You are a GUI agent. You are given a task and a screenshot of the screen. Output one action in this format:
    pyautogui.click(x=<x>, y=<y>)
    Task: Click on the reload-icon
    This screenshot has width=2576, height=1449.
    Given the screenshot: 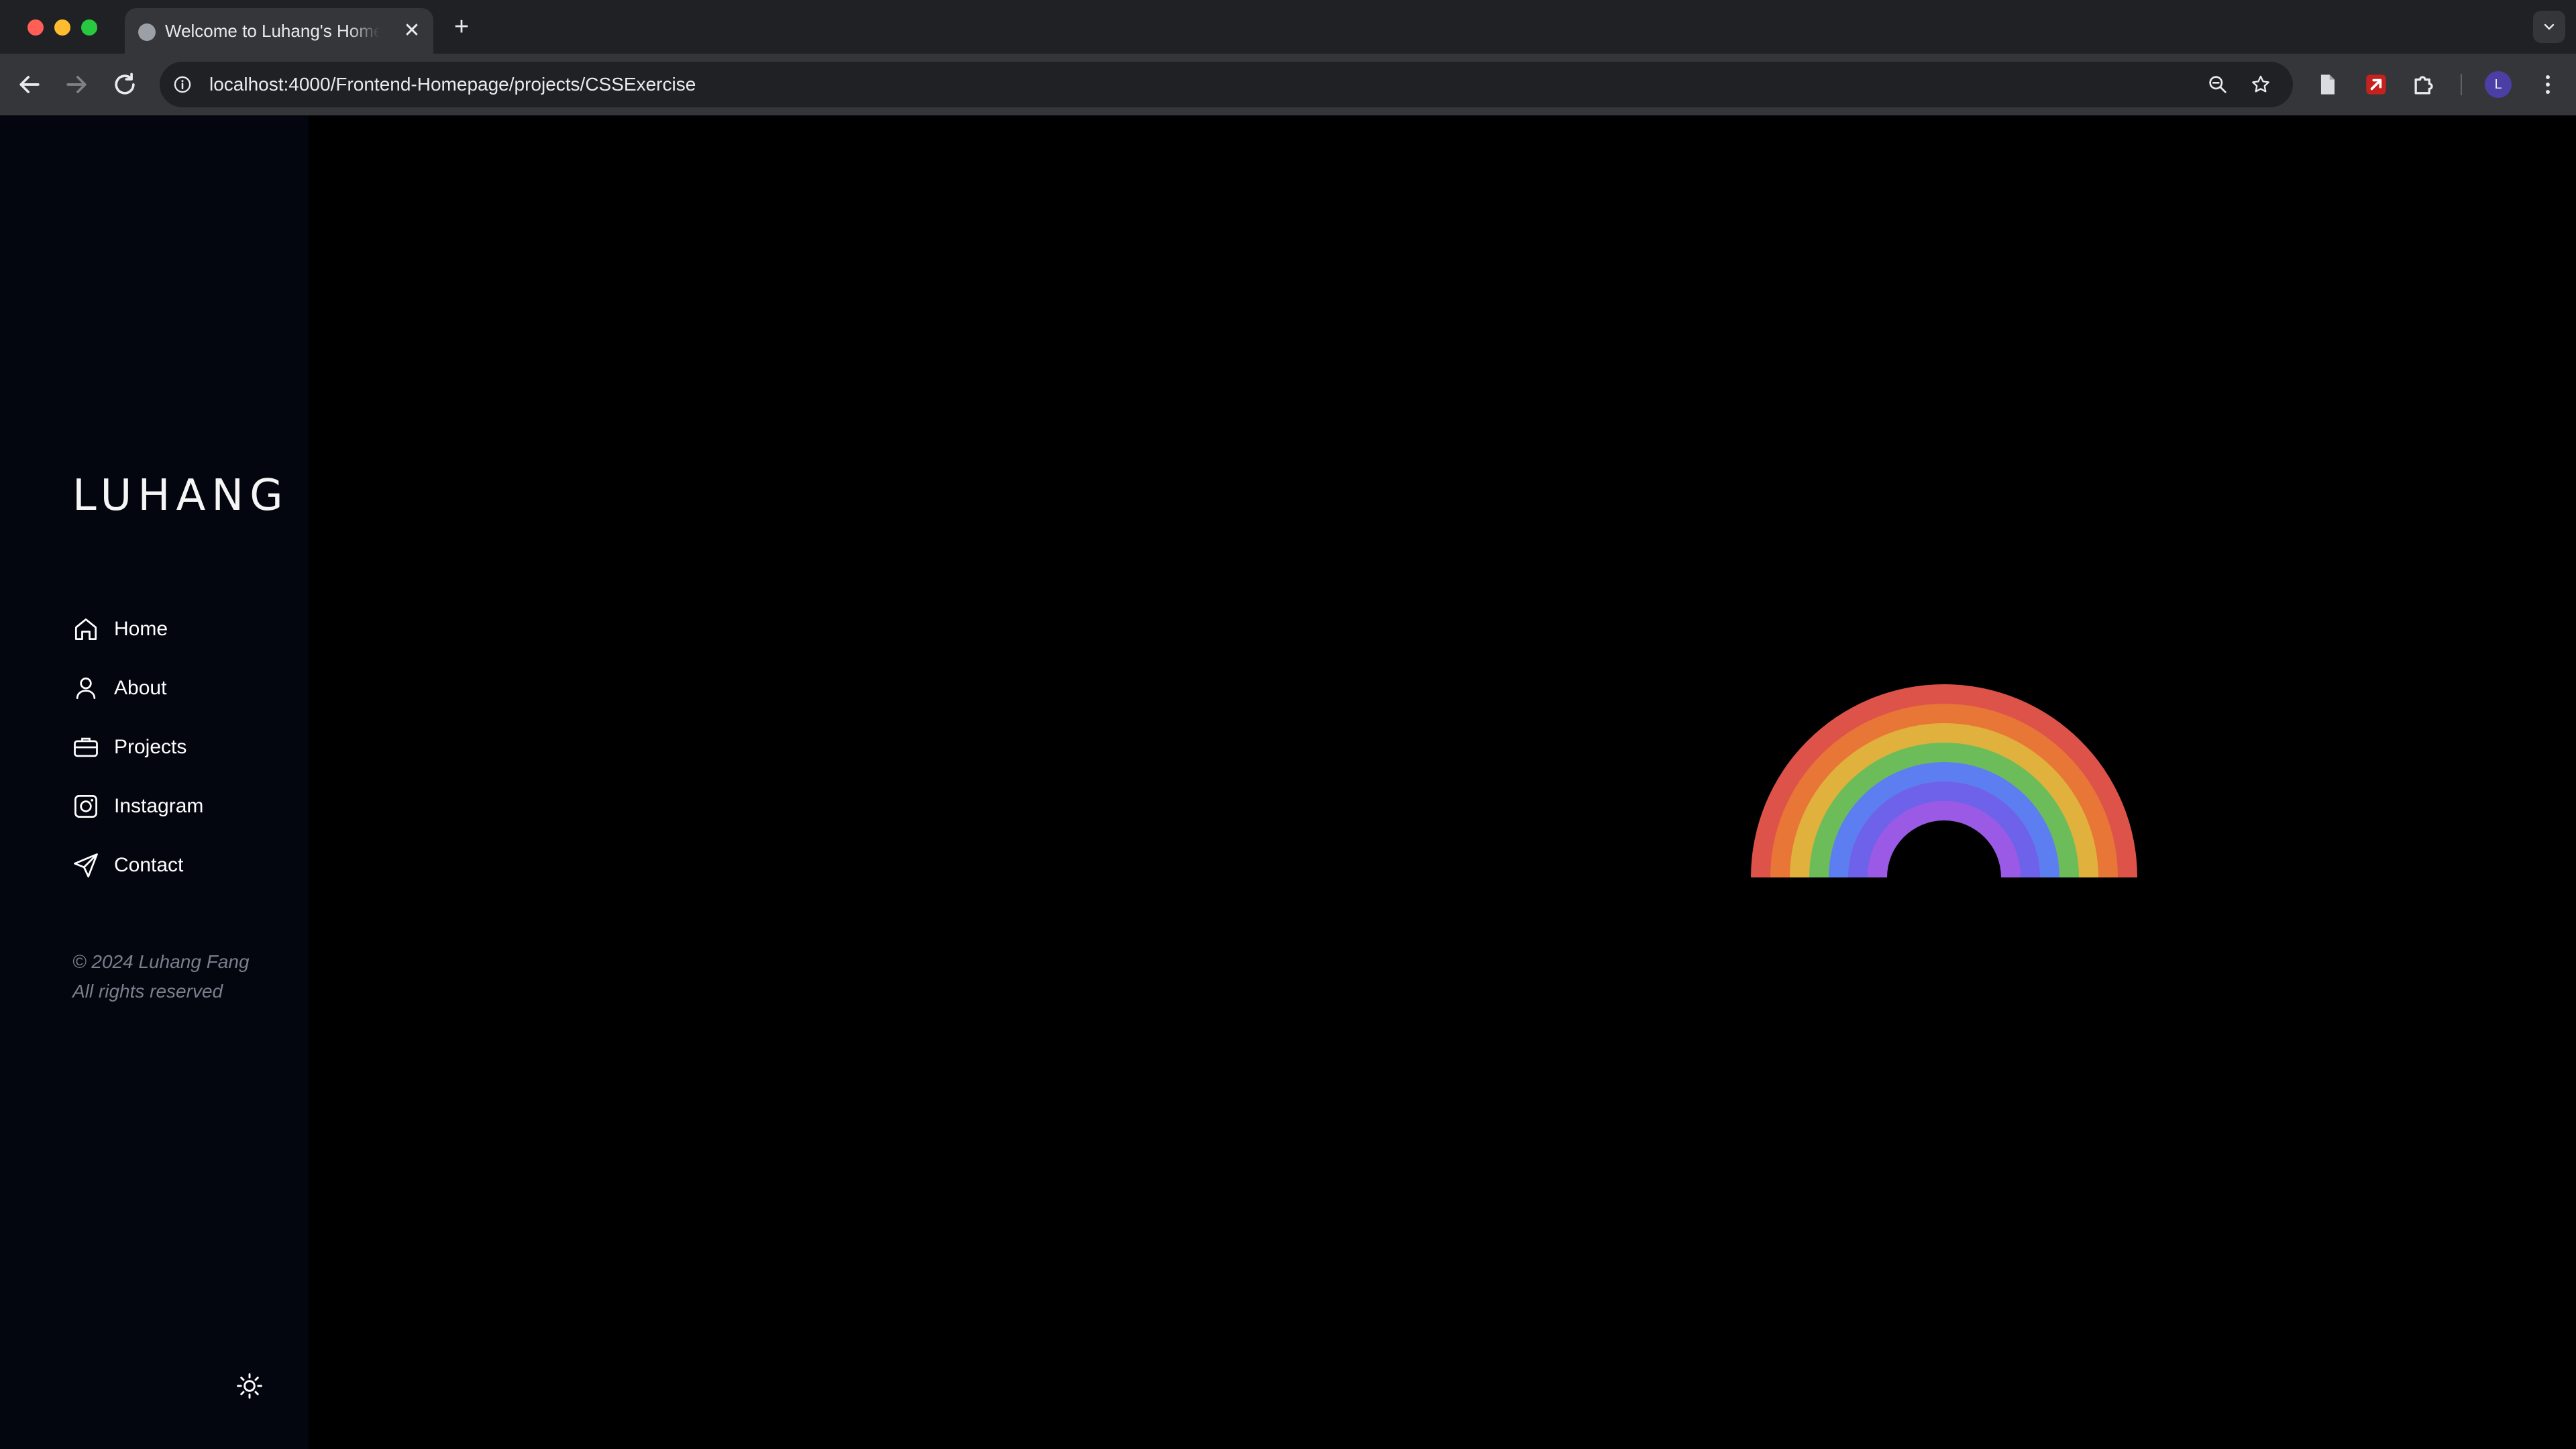 What is the action you would take?
    pyautogui.click(x=125, y=83)
    